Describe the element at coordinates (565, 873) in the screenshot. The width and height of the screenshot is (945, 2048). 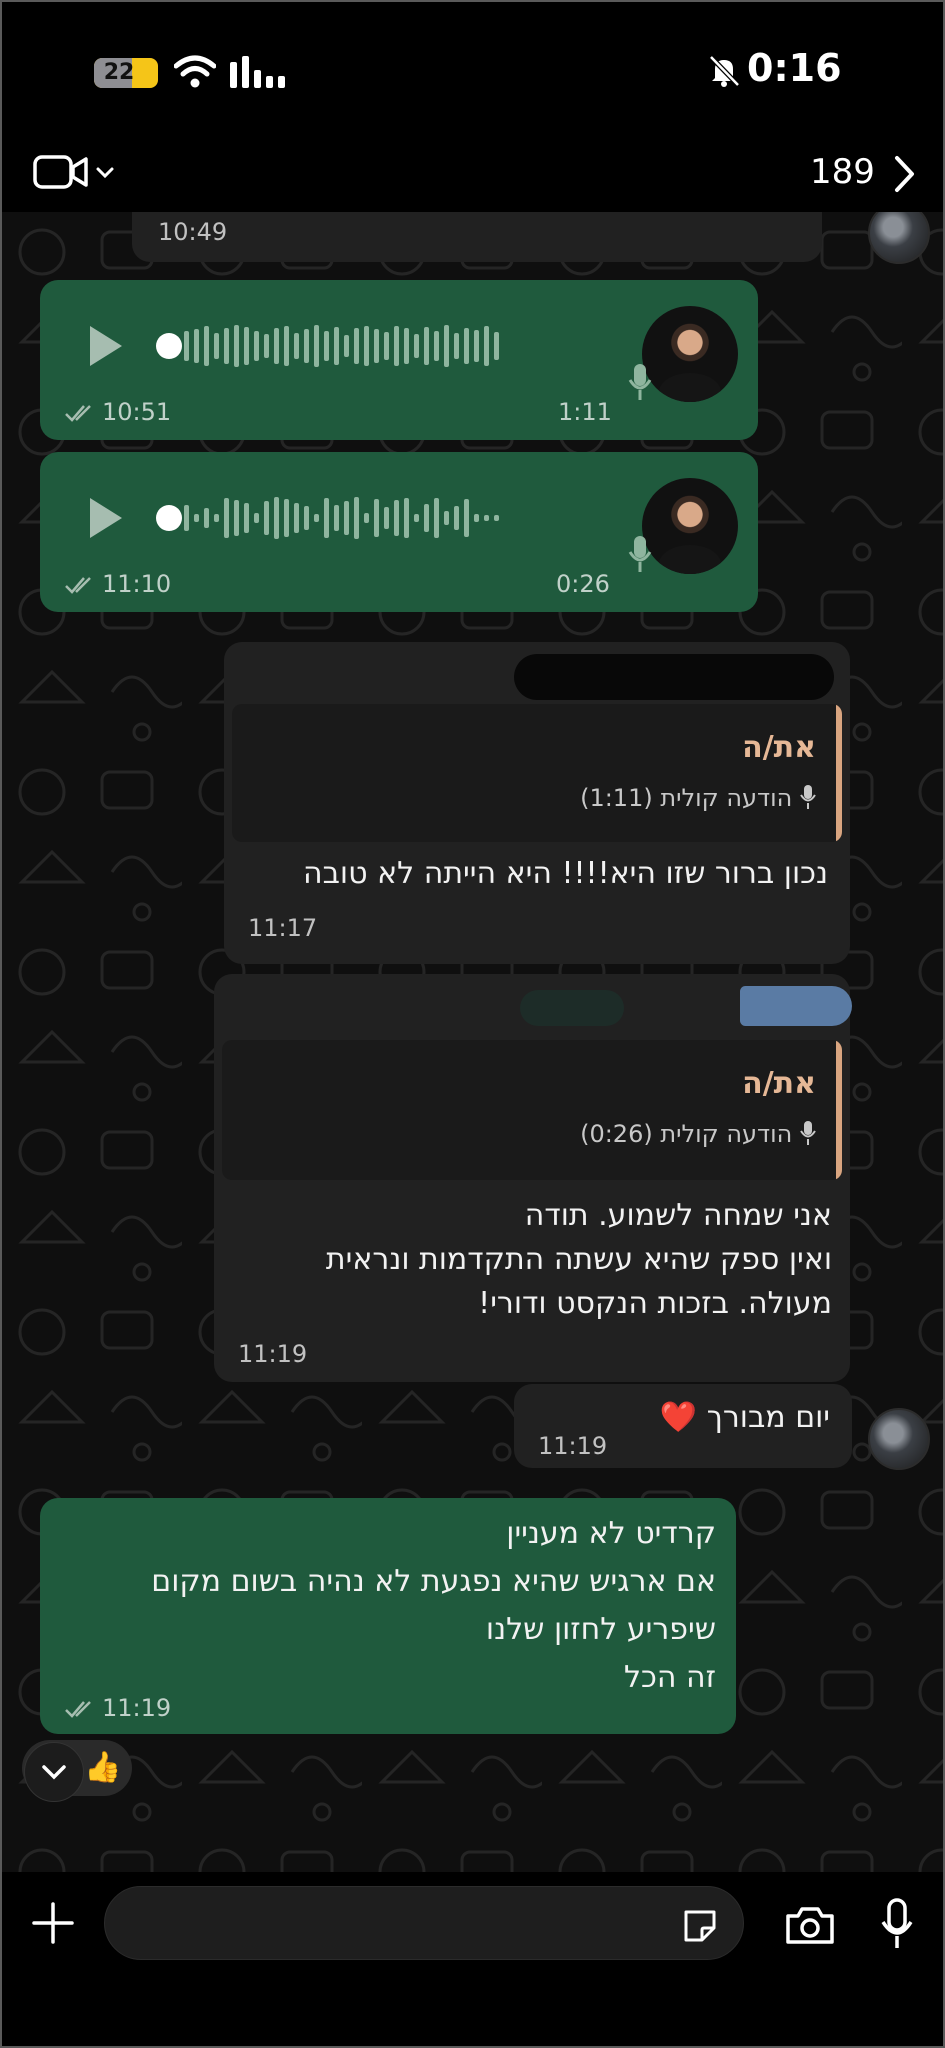
I see `message-text: נכון ברור שזו היא!!!! היא הייתה לא טובה` at that location.